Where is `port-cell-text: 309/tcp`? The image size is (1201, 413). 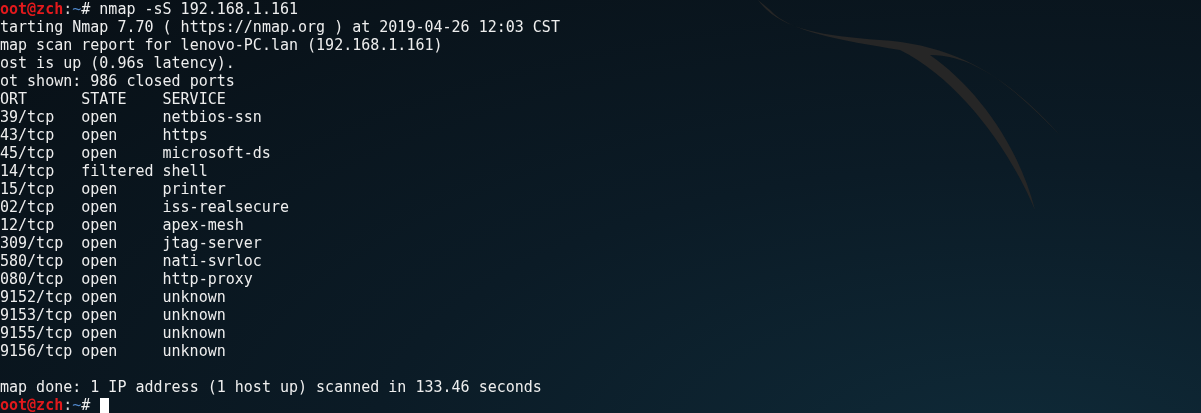 port-cell-text: 309/tcp is located at coordinates (32, 243).